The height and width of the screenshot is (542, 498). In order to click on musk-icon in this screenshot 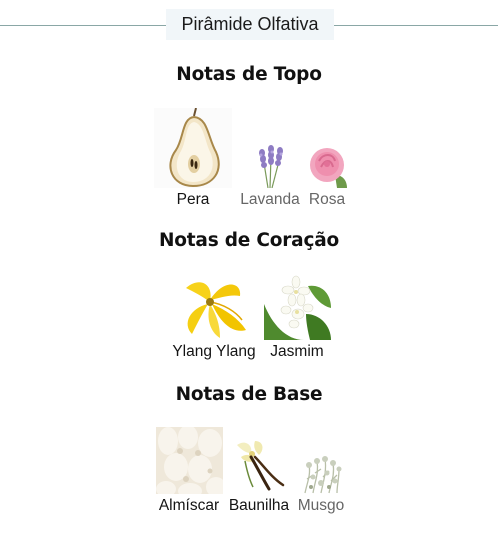, I will do `click(189, 460)`.